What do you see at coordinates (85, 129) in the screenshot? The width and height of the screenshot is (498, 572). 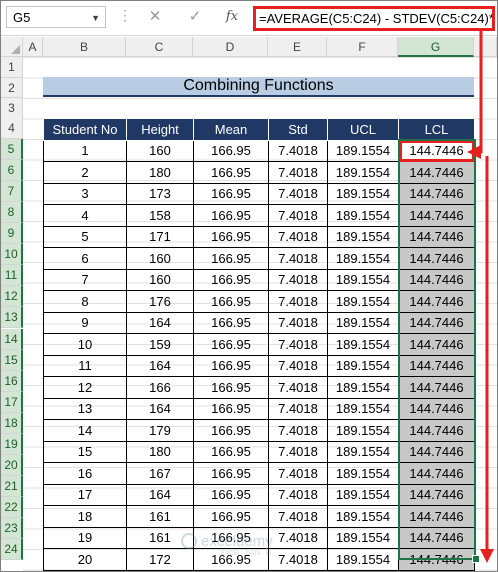 I see `header-student-no: Student No` at bounding box center [85, 129].